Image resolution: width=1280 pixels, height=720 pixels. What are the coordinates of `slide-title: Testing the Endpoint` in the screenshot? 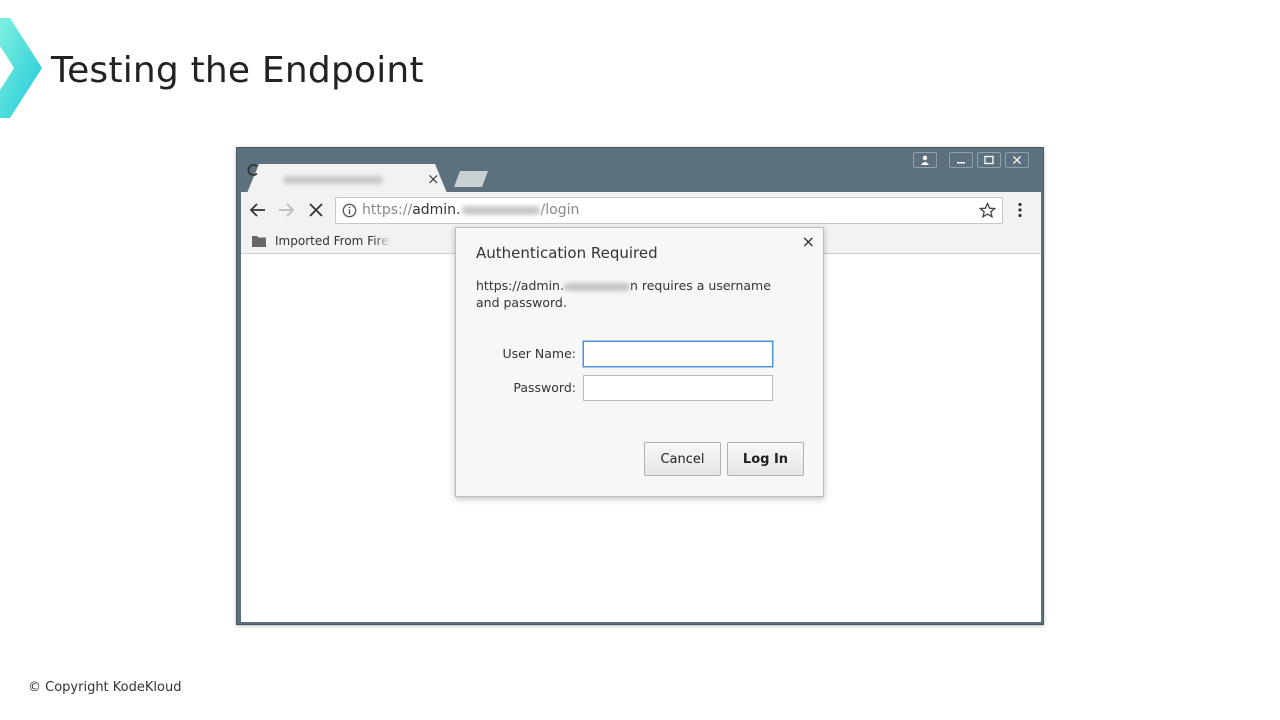 It's located at (237, 70).